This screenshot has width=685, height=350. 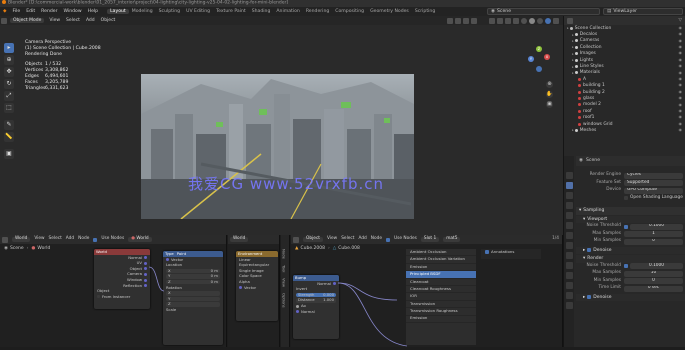 What do you see at coordinates (569, 265) in the screenshot?
I see `physics-tab-icon` at bounding box center [569, 265].